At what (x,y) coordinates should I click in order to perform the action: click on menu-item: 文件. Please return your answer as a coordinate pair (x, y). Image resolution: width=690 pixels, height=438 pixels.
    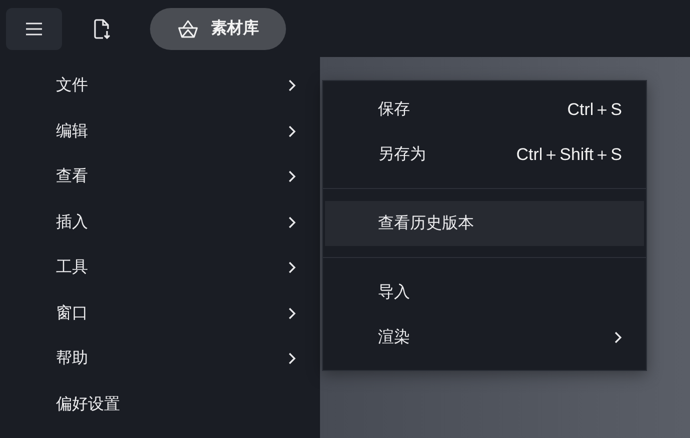
    Looking at the image, I should click on (160, 85).